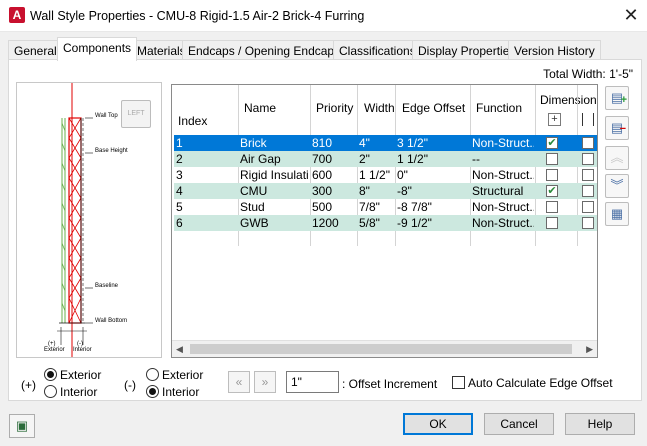 The image size is (647, 446). What do you see at coordinates (412, 143) in the screenshot?
I see `cell-edge-offset: 3 1/2"` at bounding box center [412, 143].